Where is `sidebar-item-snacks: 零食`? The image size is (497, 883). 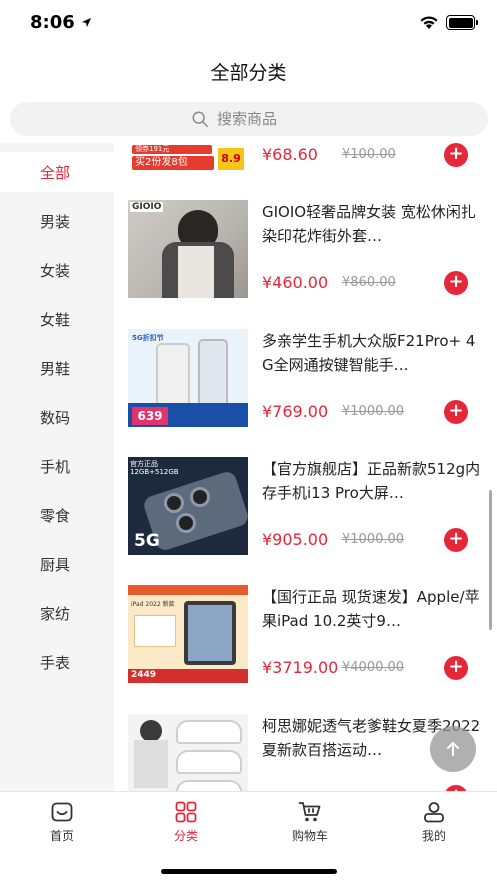
sidebar-item-snacks: 零食 is located at coordinates (57, 515).